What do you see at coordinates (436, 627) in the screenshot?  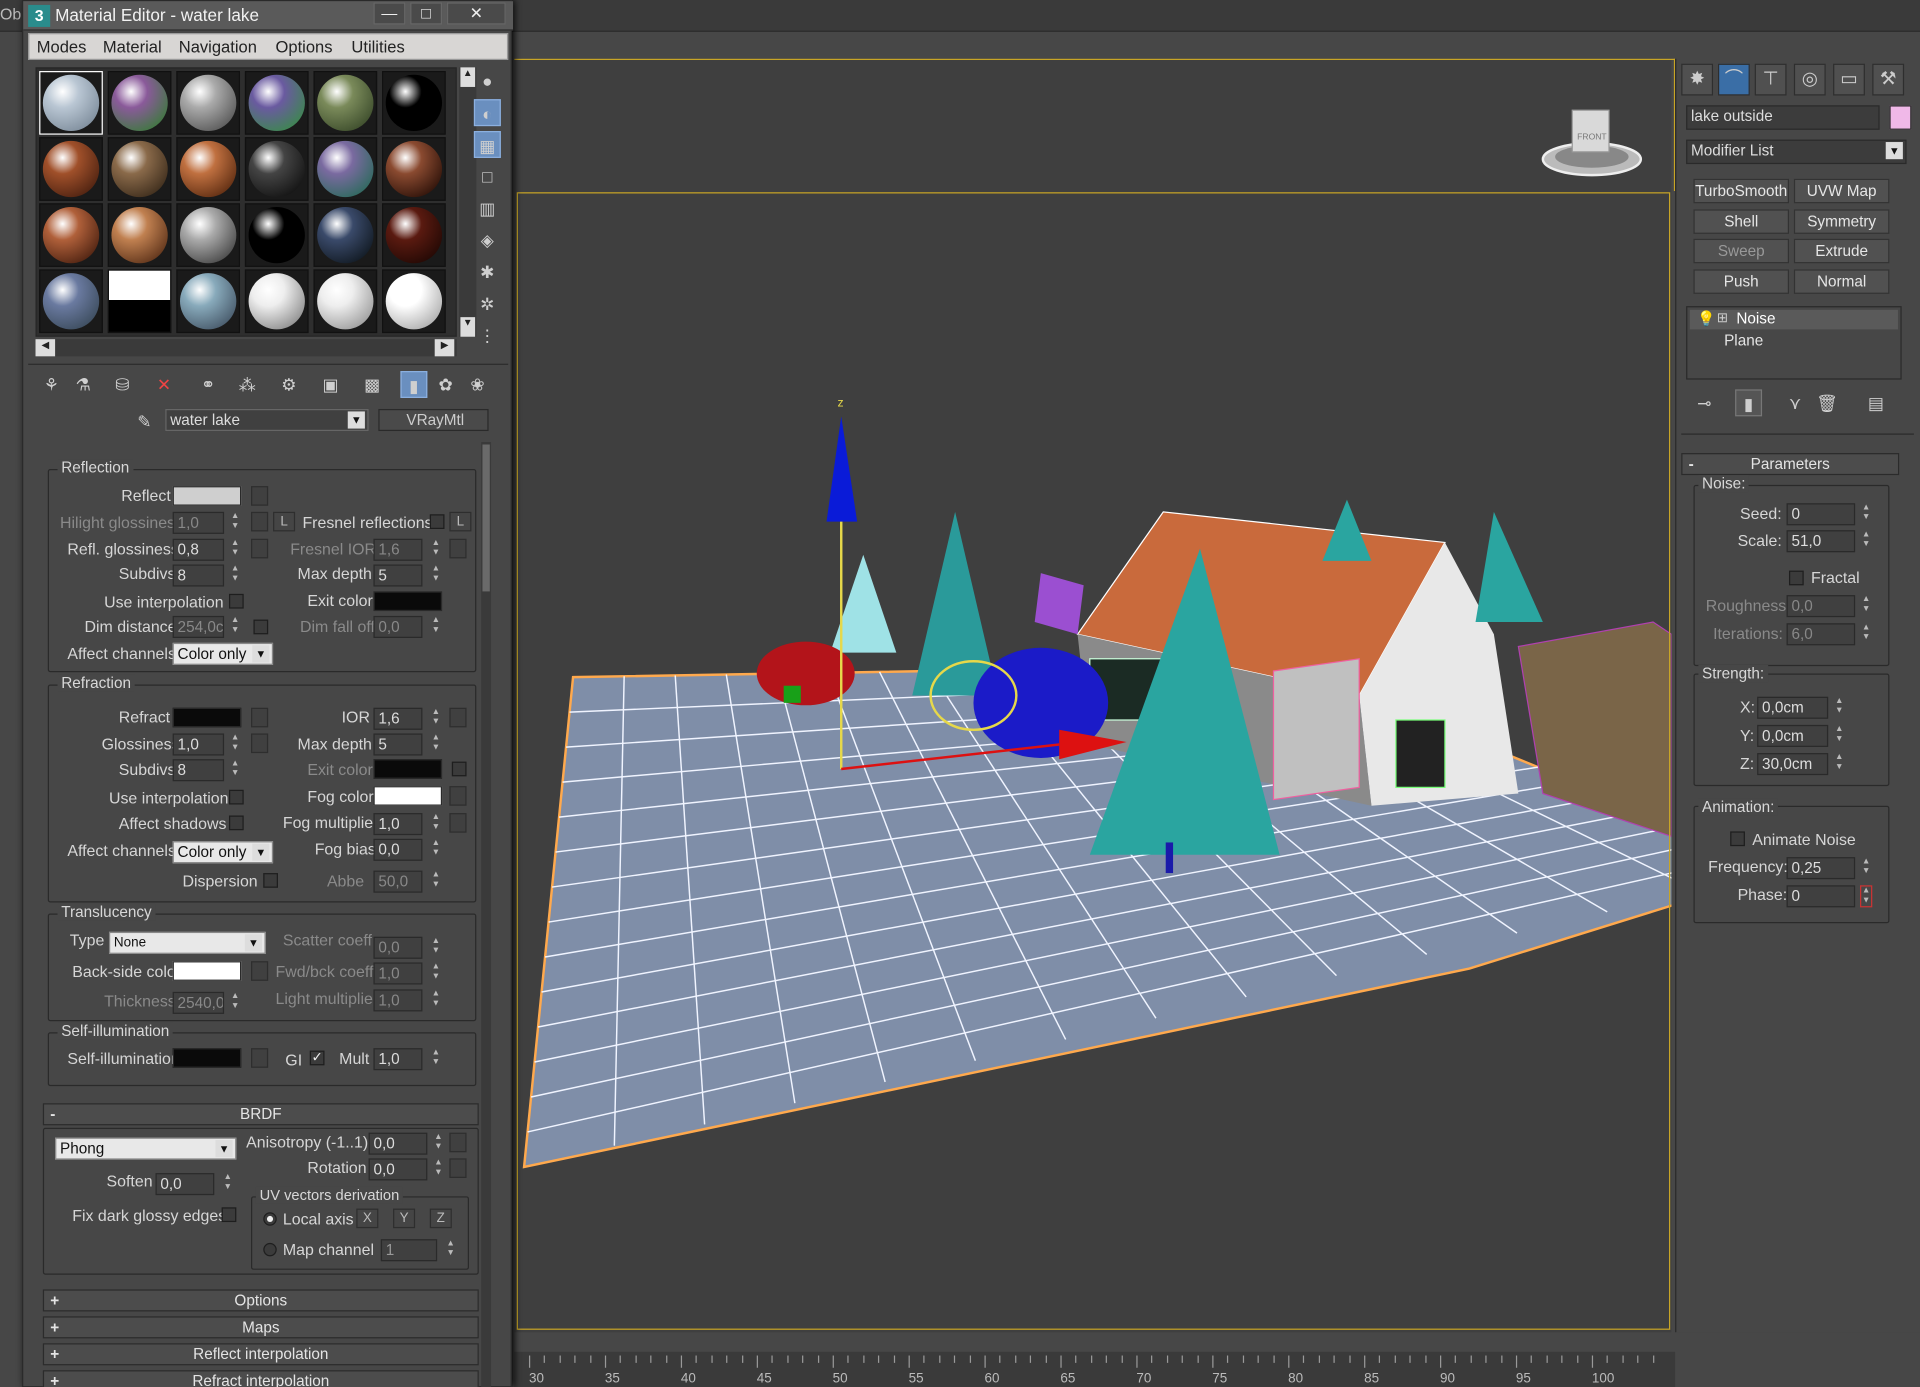 I see `dim-falloff-spinner: ▲ ▼` at bounding box center [436, 627].